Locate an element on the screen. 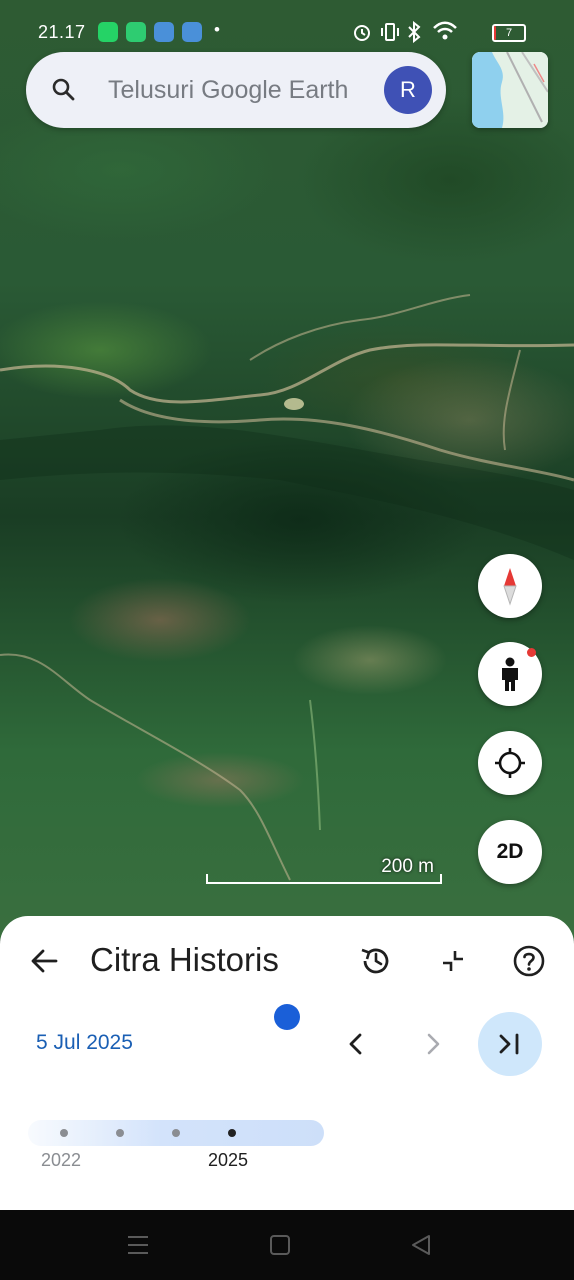 The height and width of the screenshot is (1280, 574). back-button is located at coordinates (44, 961).